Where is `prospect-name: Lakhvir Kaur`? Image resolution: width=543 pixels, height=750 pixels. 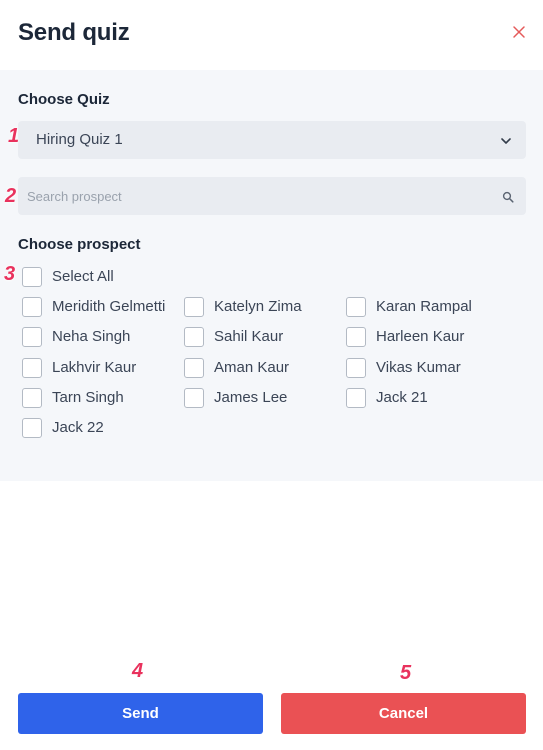 prospect-name: Lakhvir Kaur is located at coordinates (94, 367).